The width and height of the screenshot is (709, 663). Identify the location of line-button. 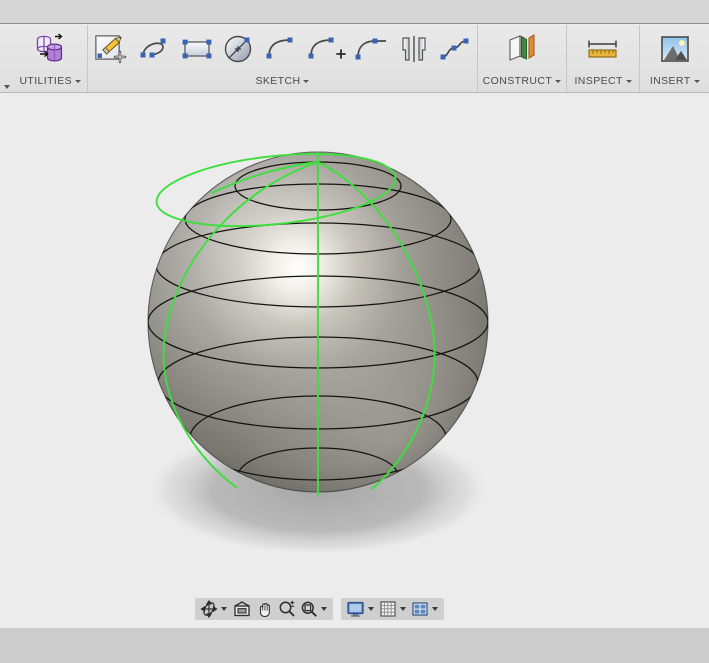
(156, 49).